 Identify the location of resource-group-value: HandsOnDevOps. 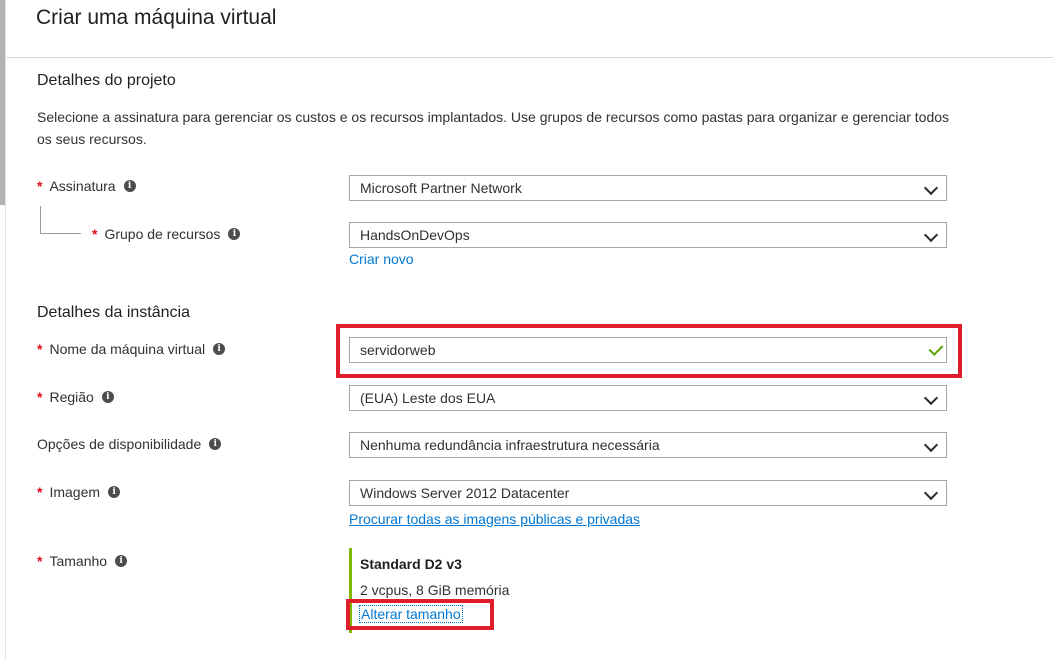
(415, 235).